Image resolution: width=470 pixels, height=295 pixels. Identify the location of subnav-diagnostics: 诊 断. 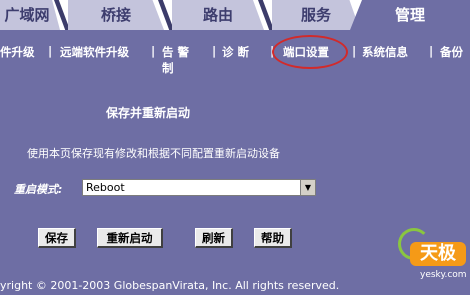
(235, 52).